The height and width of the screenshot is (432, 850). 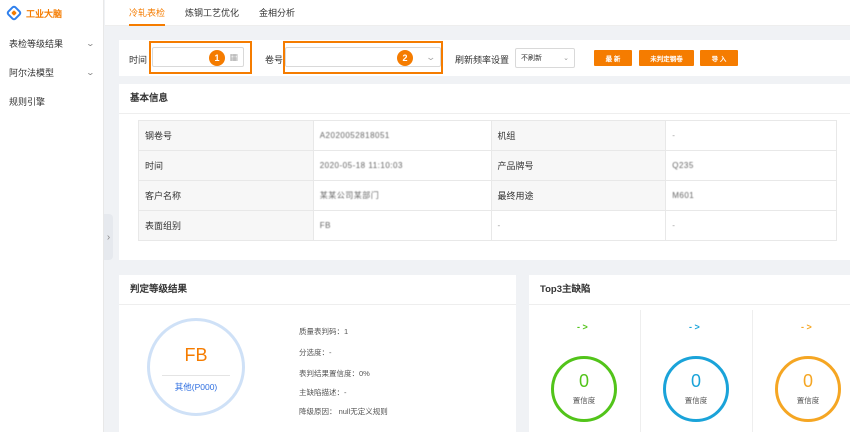 I want to click on unjudged-coil-button: 未判定钢卷, so click(x=666, y=58).